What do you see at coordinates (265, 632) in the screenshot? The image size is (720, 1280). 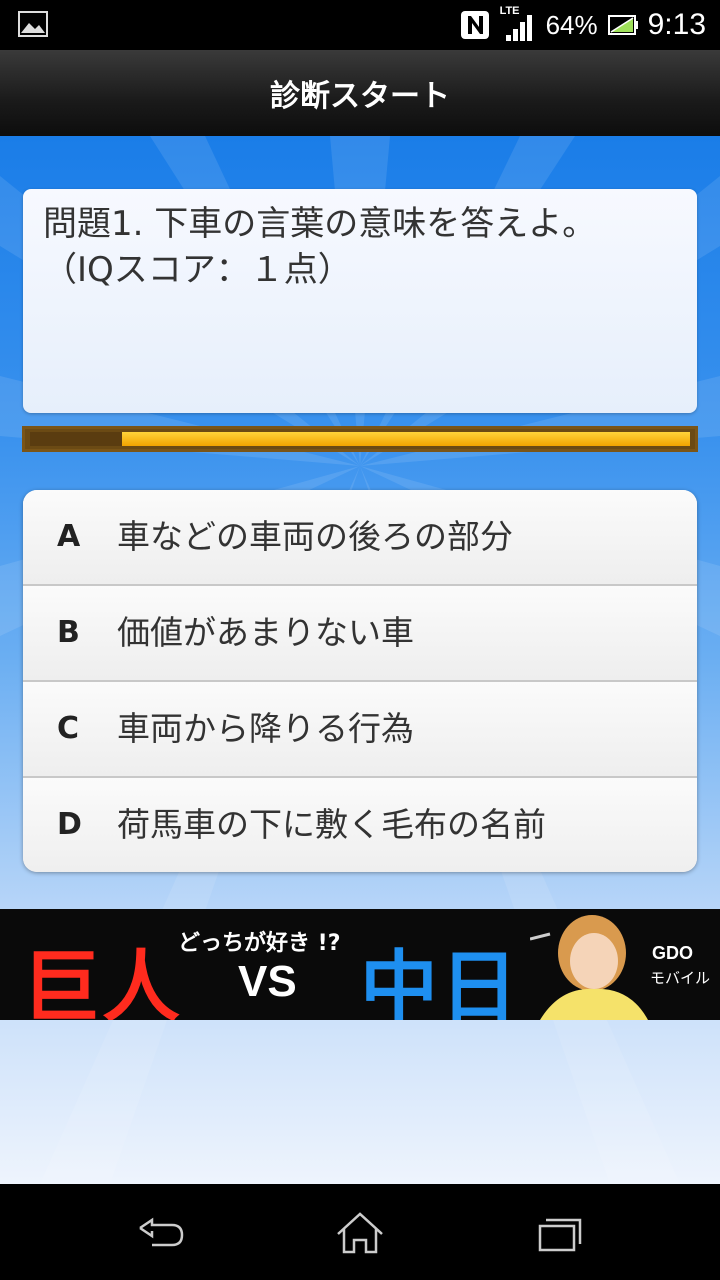 I see `choice-text: 価値があまりない車` at bounding box center [265, 632].